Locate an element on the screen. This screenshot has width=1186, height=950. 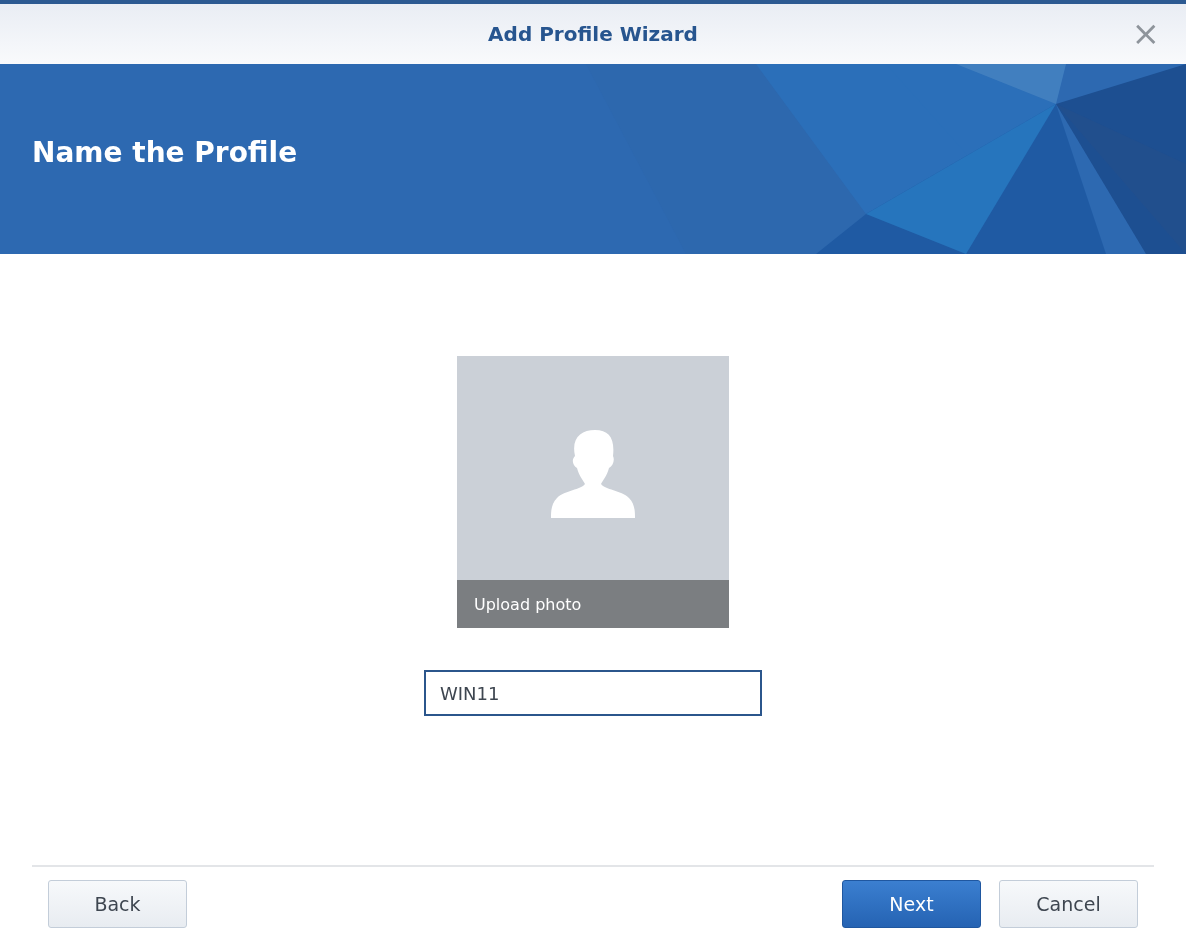
upload-photo-label: Upload photo is located at coordinates (528, 604).